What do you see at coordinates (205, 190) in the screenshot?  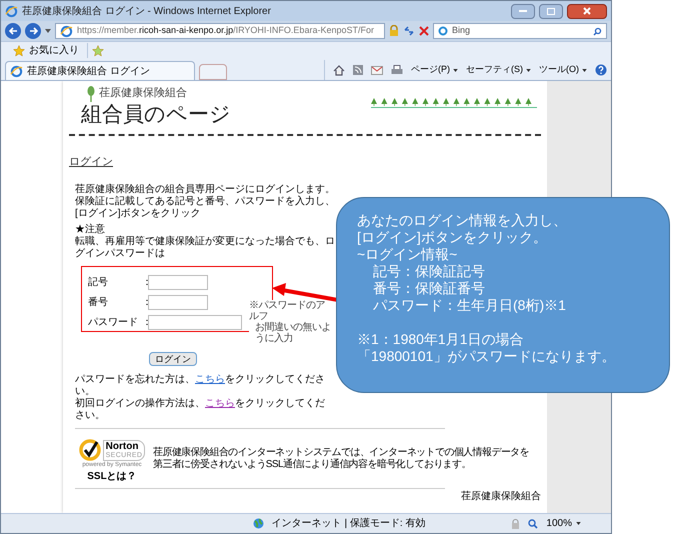 I see `intro-text: 荏原健康保険組合の組合員専用ページにログインします。` at bounding box center [205, 190].